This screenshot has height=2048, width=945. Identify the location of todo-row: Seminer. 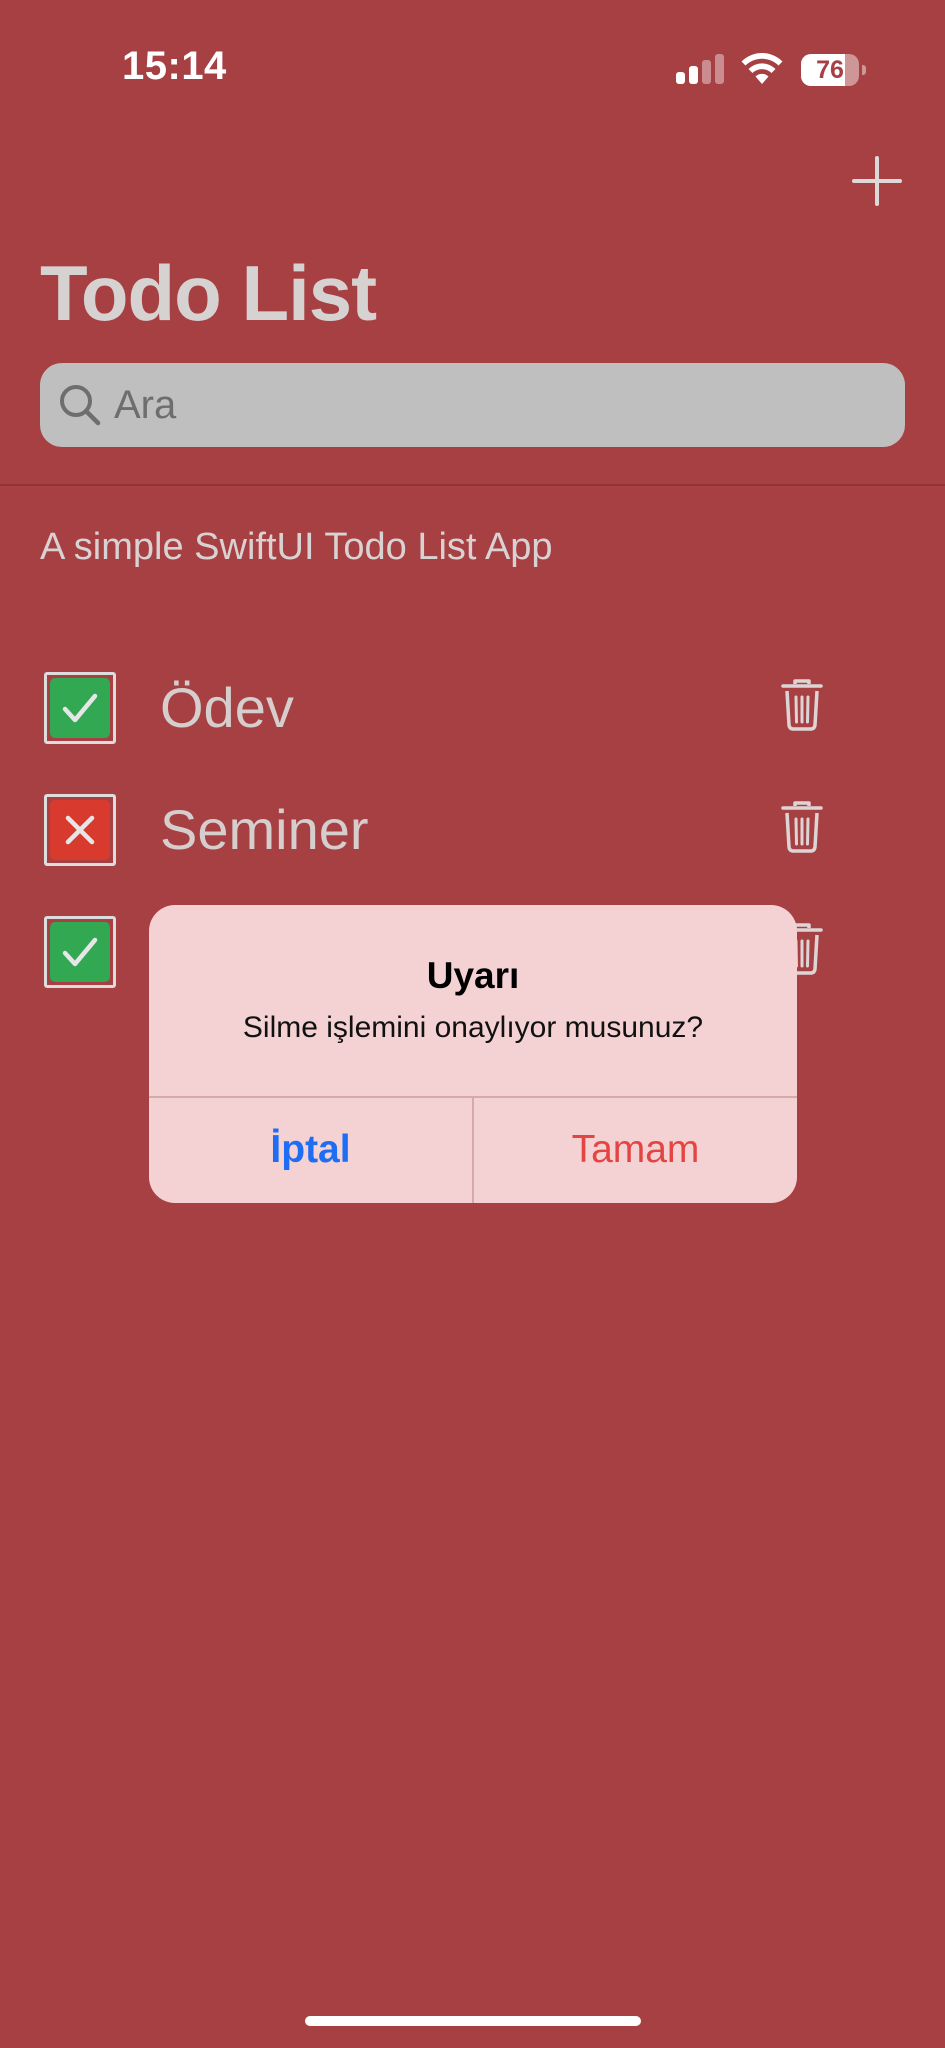
(472, 835).